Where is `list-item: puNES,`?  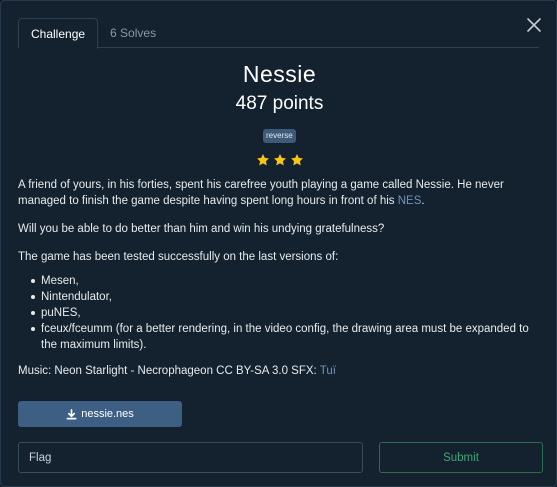
list-item: puNES, is located at coordinates (279, 313).